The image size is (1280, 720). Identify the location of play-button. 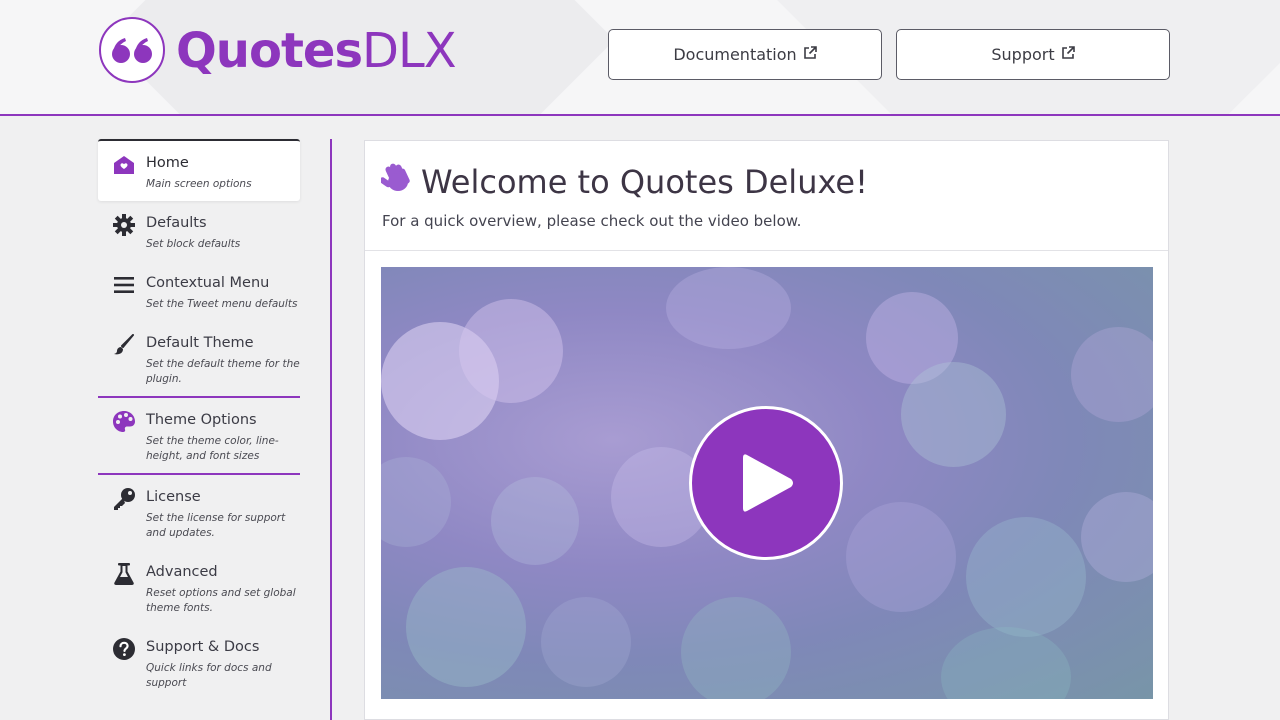
(766, 483).